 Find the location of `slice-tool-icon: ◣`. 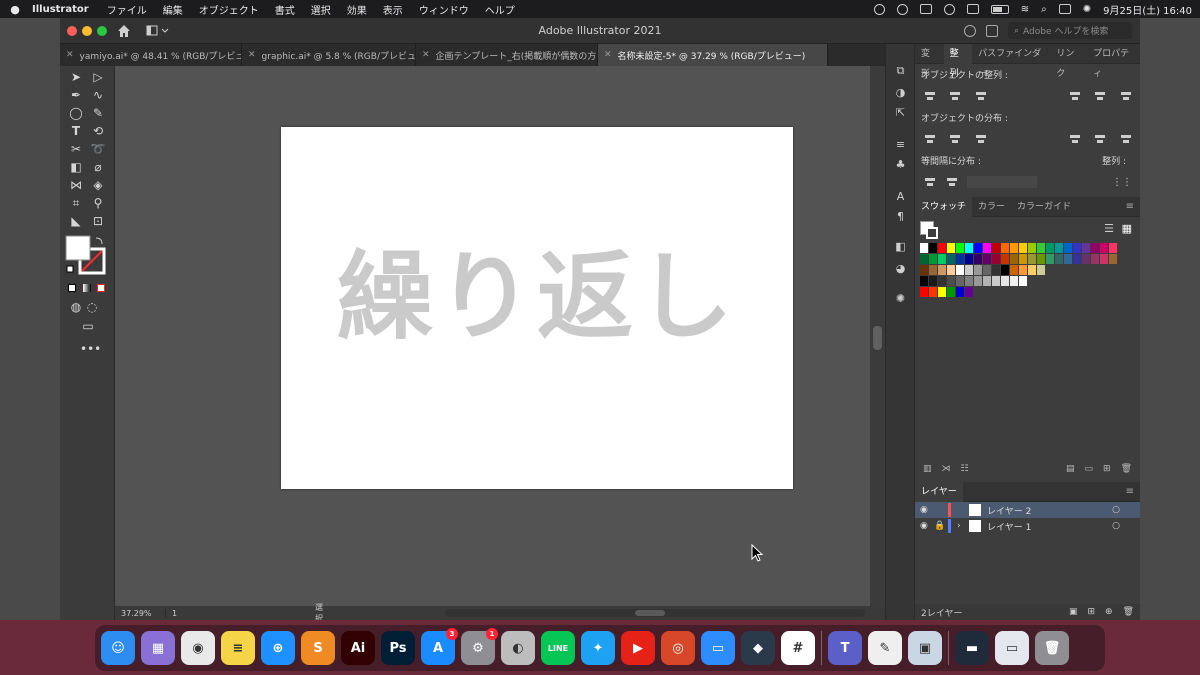

slice-tool-icon: ◣ is located at coordinates (76, 221).